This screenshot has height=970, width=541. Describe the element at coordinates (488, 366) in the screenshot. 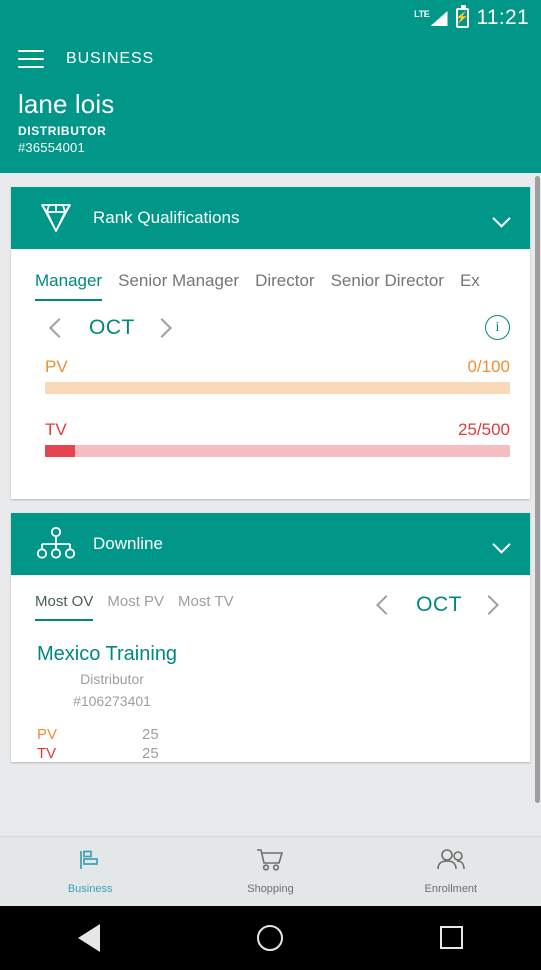

I see `metric-pv-value: 0/100` at that location.